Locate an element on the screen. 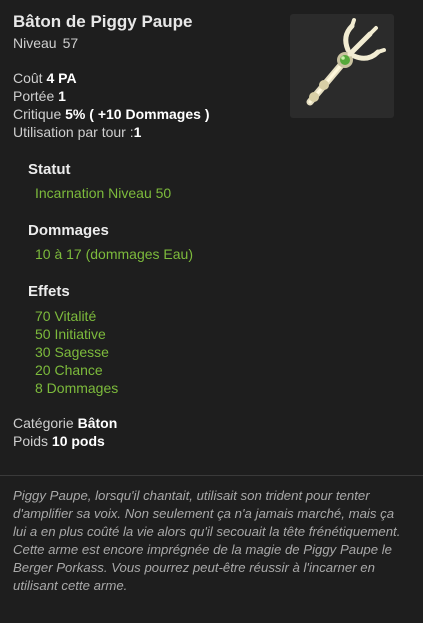 The height and width of the screenshot is (623, 423). range-value: 1 is located at coordinates (62, 96).